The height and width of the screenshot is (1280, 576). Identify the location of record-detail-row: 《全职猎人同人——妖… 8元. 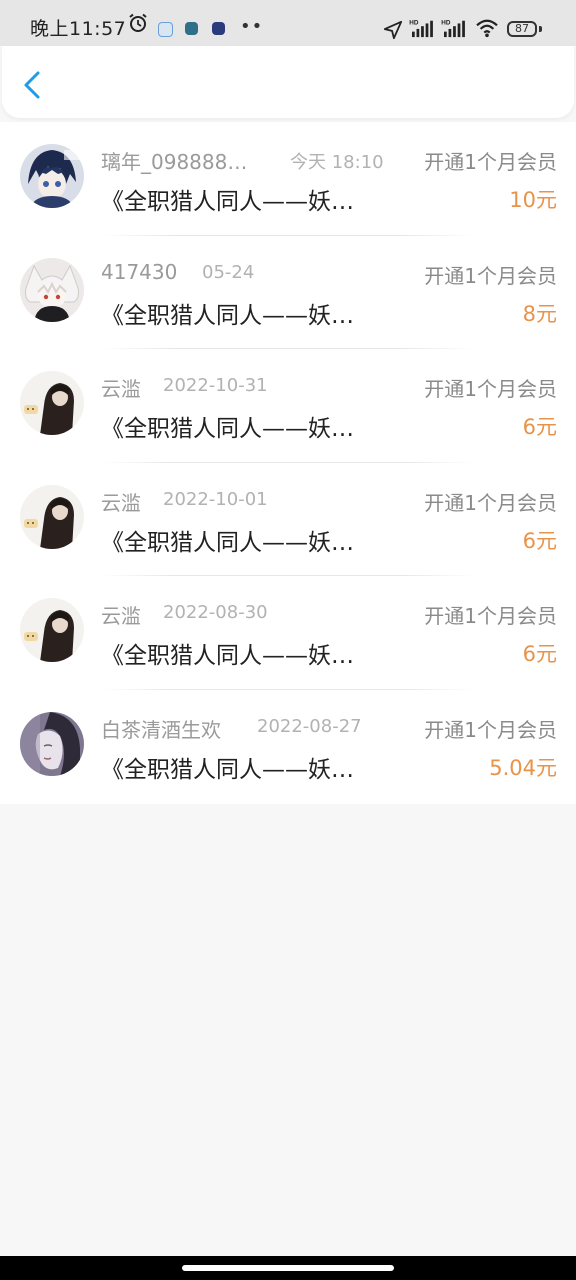
(329, 312).